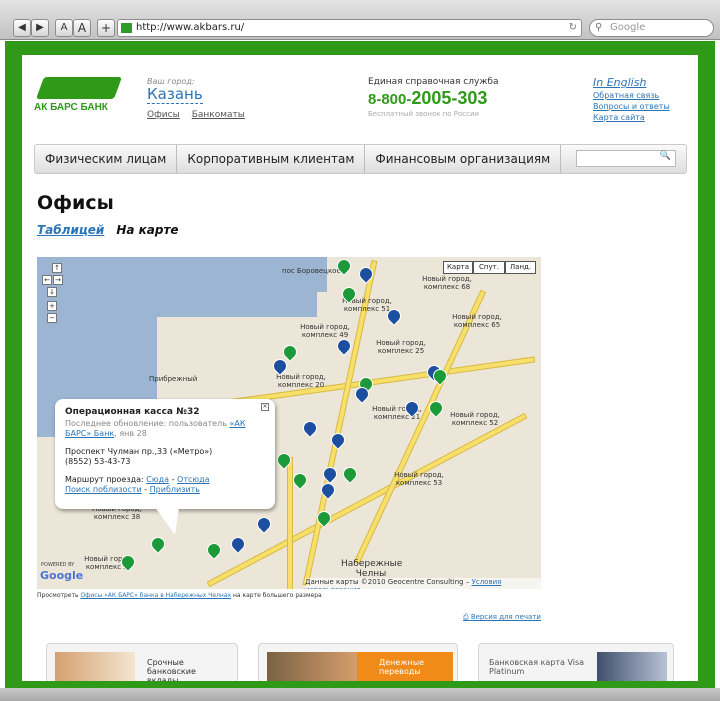 The width and height of the screenshot is (720, 701). I want to click on reload-icon: ↻, so click(573, 28).